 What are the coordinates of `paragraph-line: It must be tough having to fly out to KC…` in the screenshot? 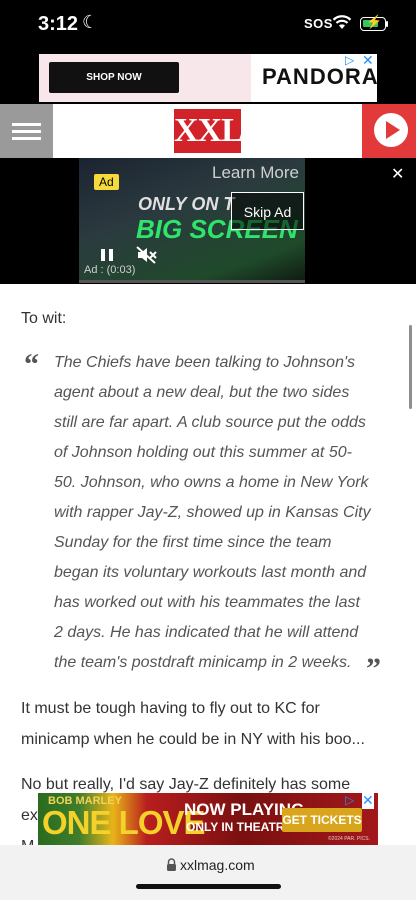 It's located at (170, 708).